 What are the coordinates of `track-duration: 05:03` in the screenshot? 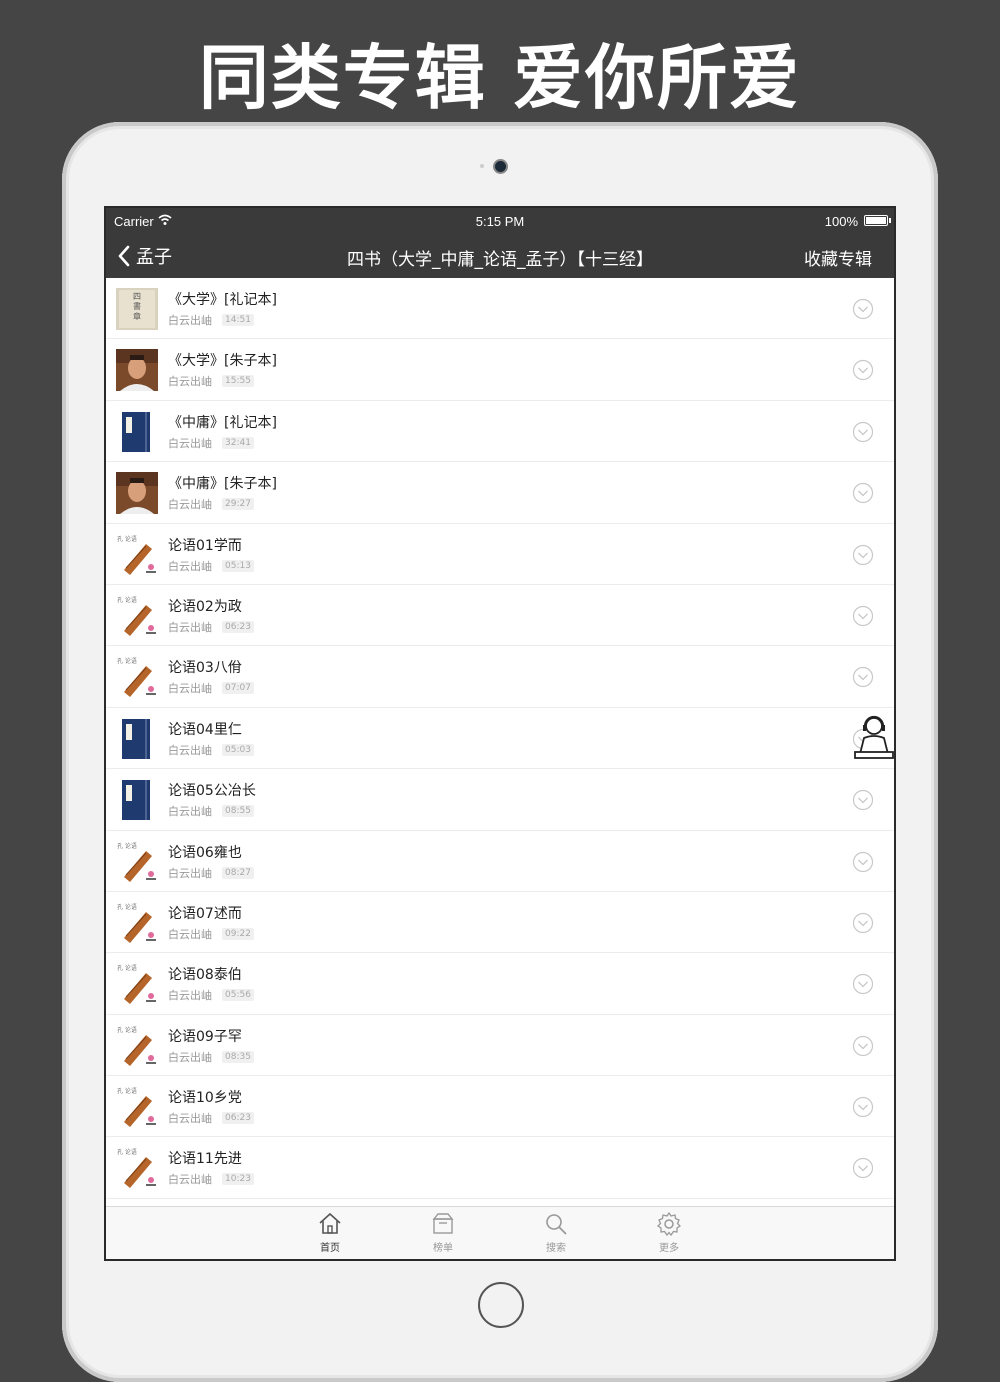 It's located at (238, 749).